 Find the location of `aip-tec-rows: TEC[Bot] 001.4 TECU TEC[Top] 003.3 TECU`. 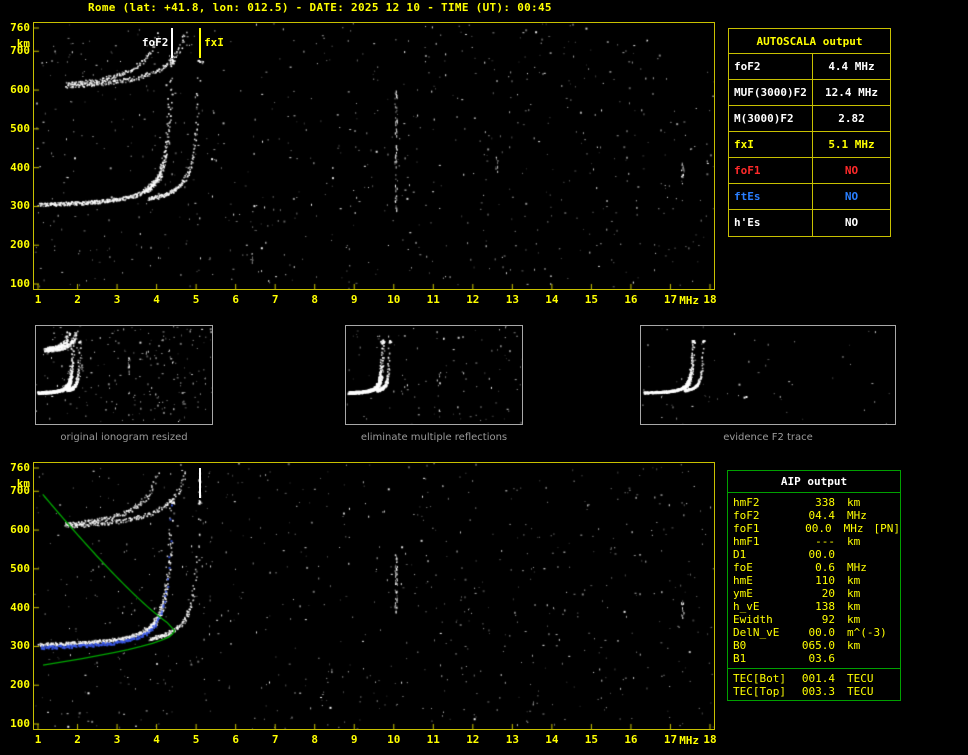

aip-tec-rows: TEC[Bot] 001.4 TECU TEC[Top] 003.3 TECU is located at coordinates (814, 685).